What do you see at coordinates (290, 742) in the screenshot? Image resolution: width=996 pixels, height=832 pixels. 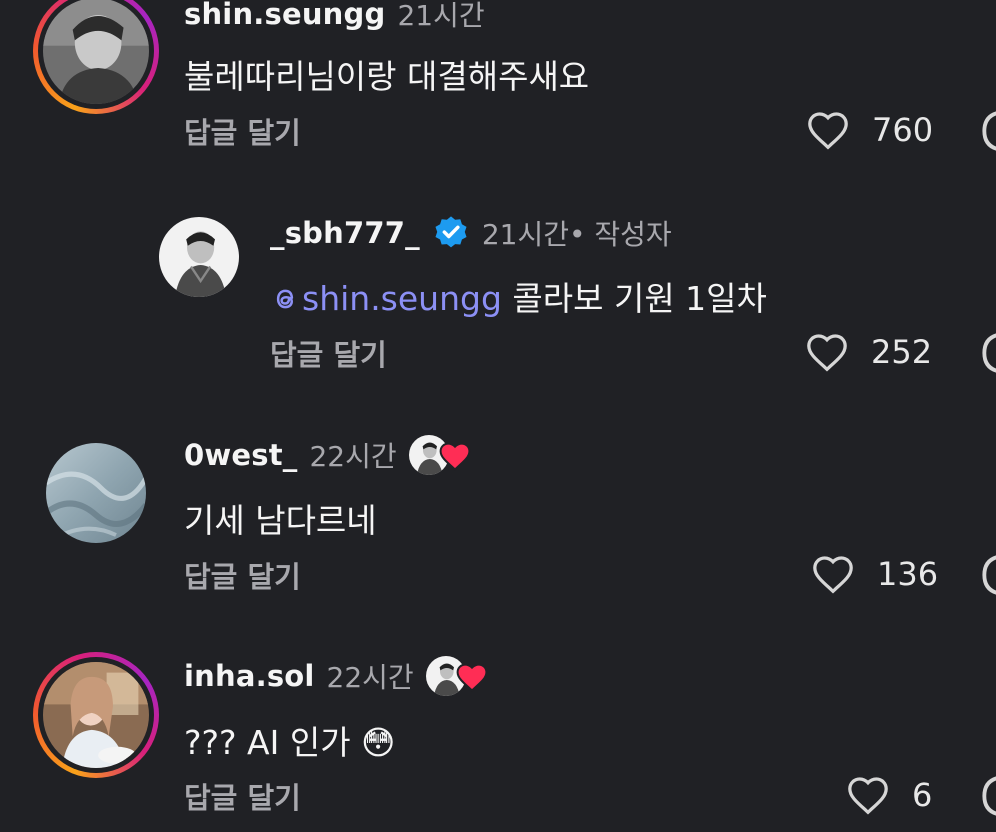 I see `comment-text: ??? AI 인가 😳` at bounding box center [290, 742].